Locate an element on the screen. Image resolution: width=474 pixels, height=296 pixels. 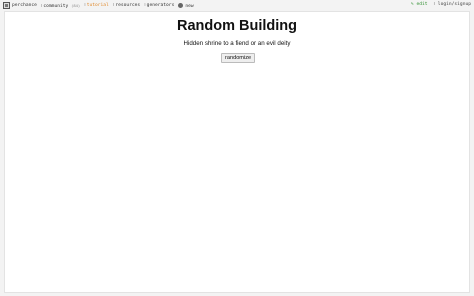
login-label: login/signup is located at coordinates (454, 4).